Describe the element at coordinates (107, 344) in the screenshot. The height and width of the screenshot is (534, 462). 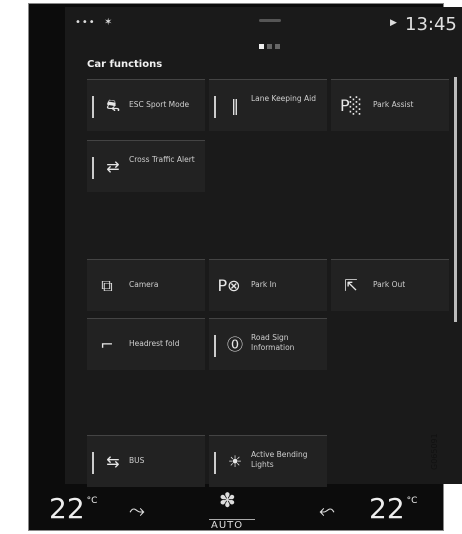
I see `headrest-icon: ⌐` at that location.